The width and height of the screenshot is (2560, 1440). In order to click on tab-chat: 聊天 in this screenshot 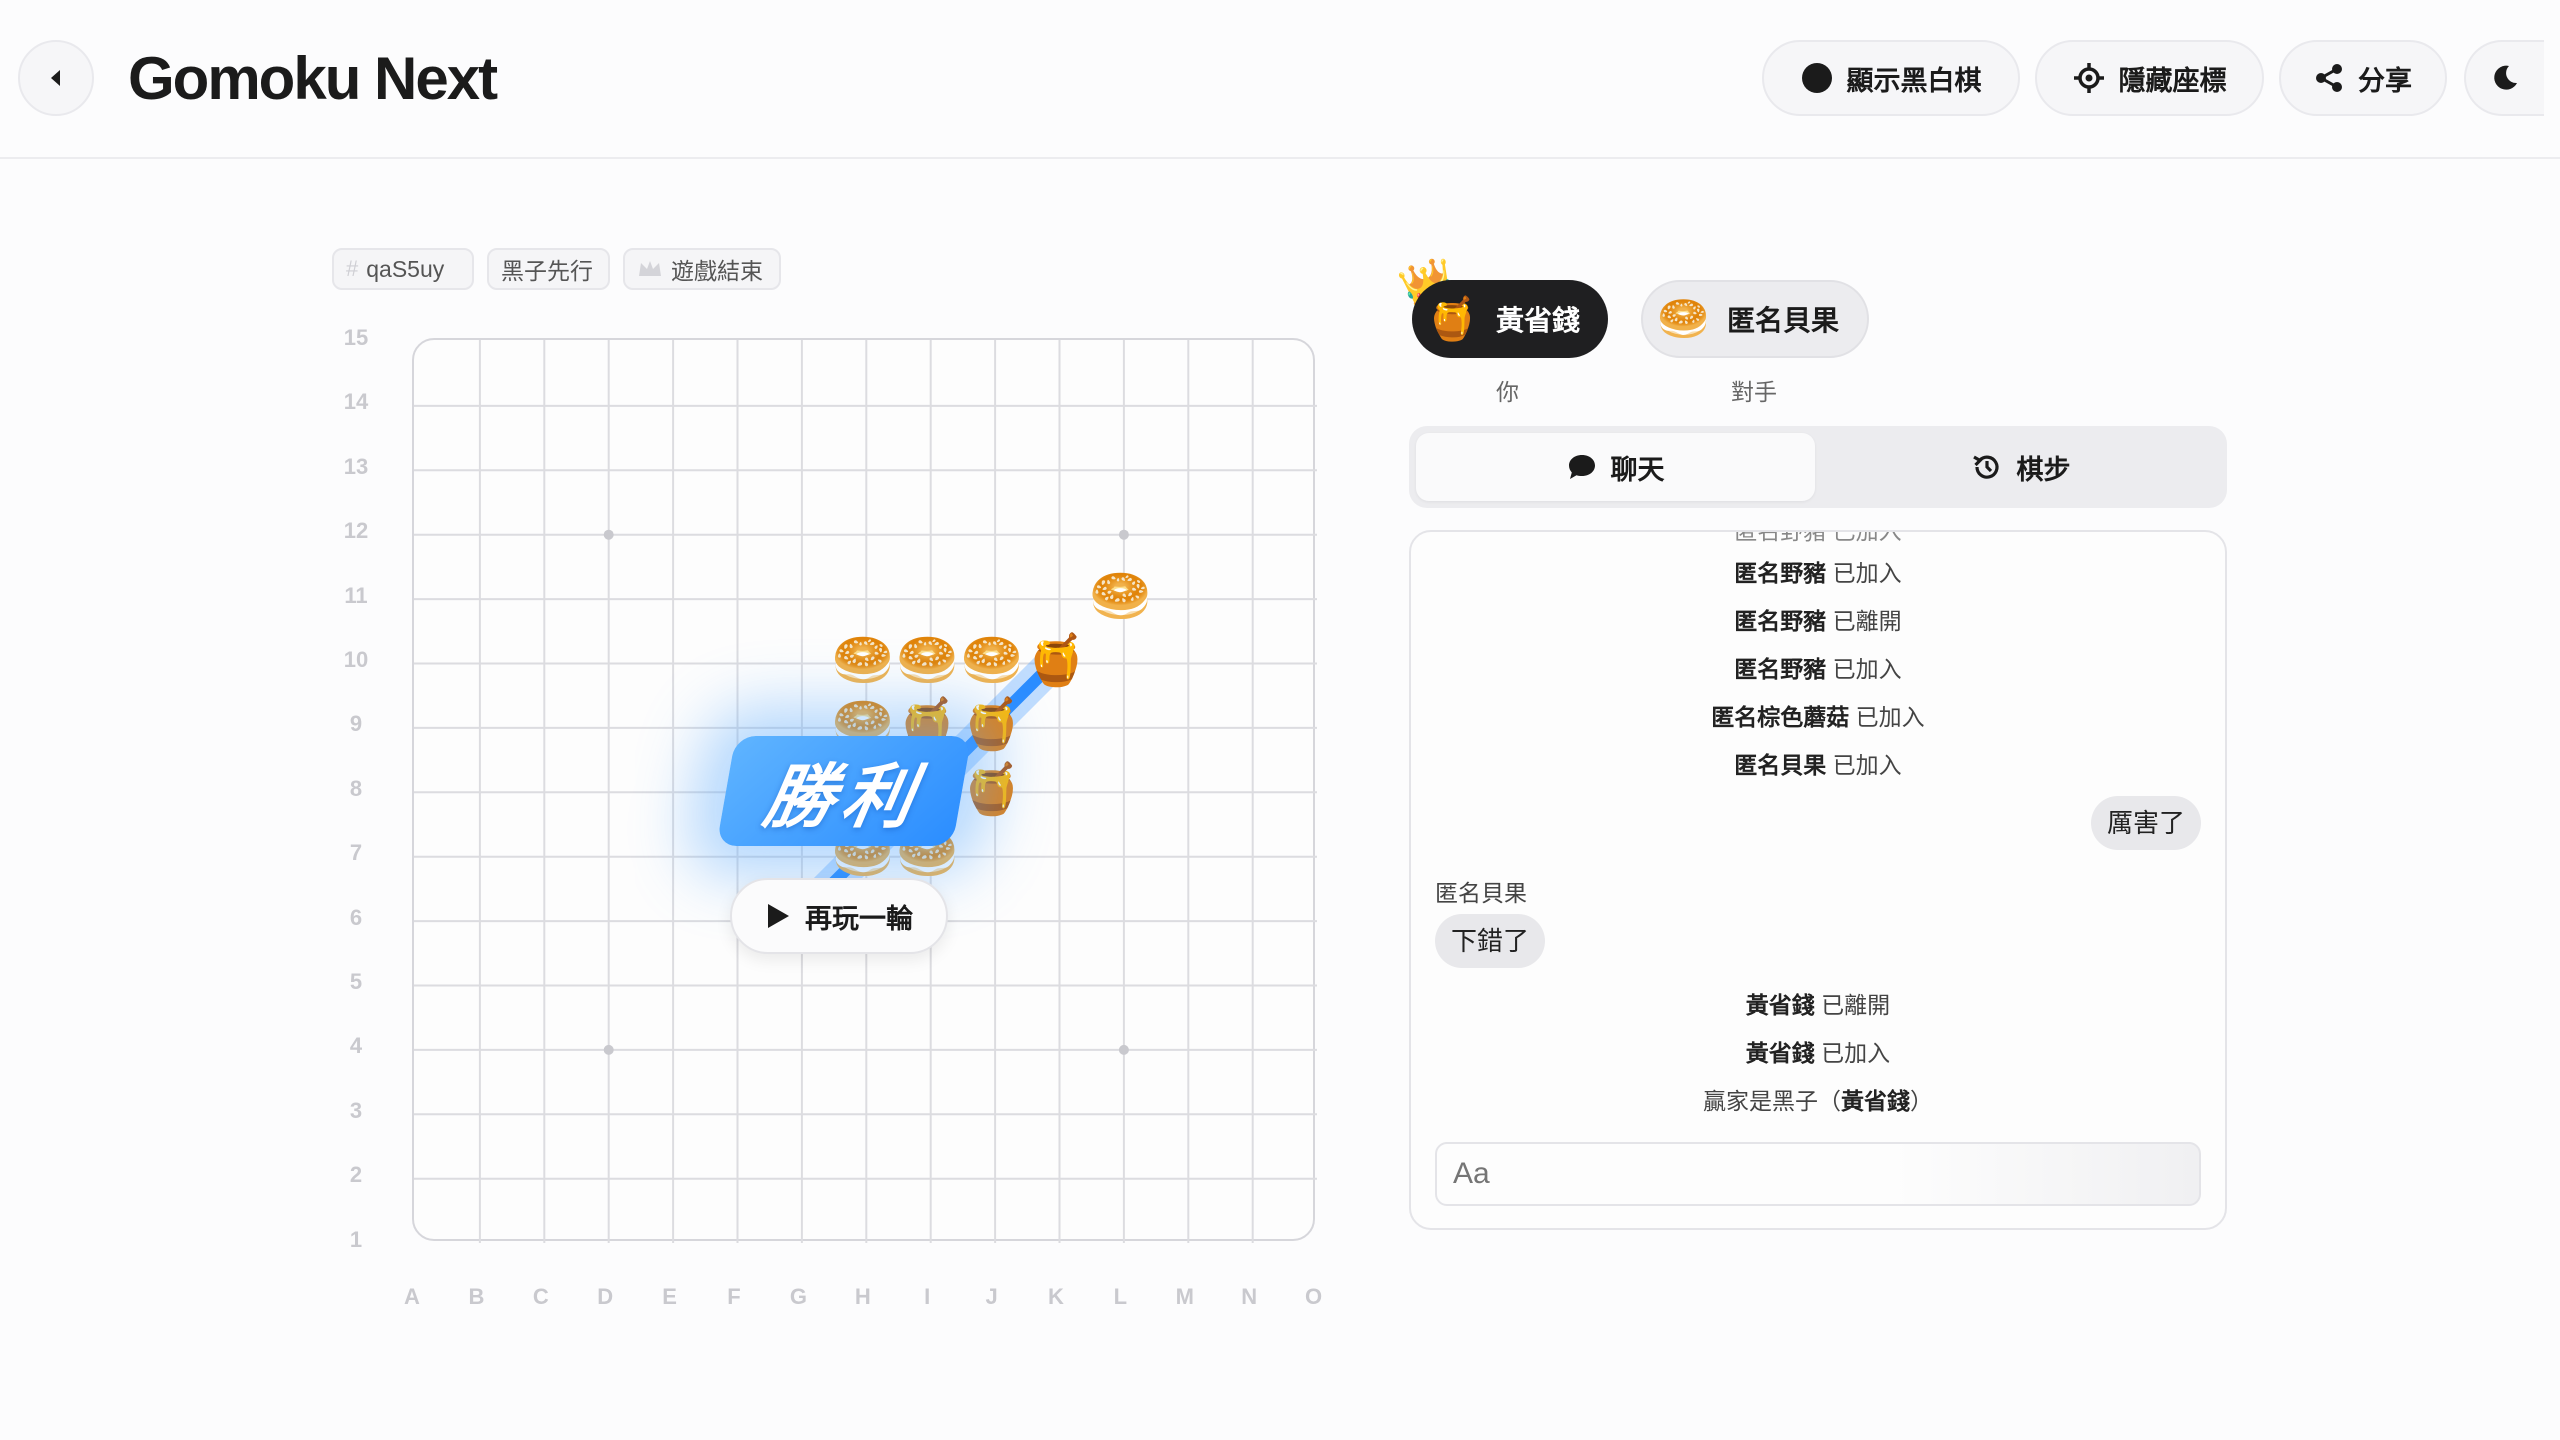, I will do `click(1615, 467)`.